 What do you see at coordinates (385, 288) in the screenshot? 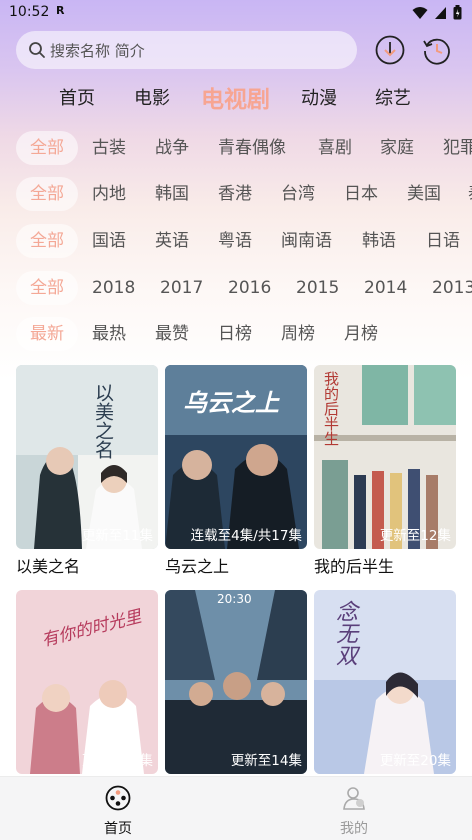
I see `year-chip: 2014` at bounding box center [385, 288].